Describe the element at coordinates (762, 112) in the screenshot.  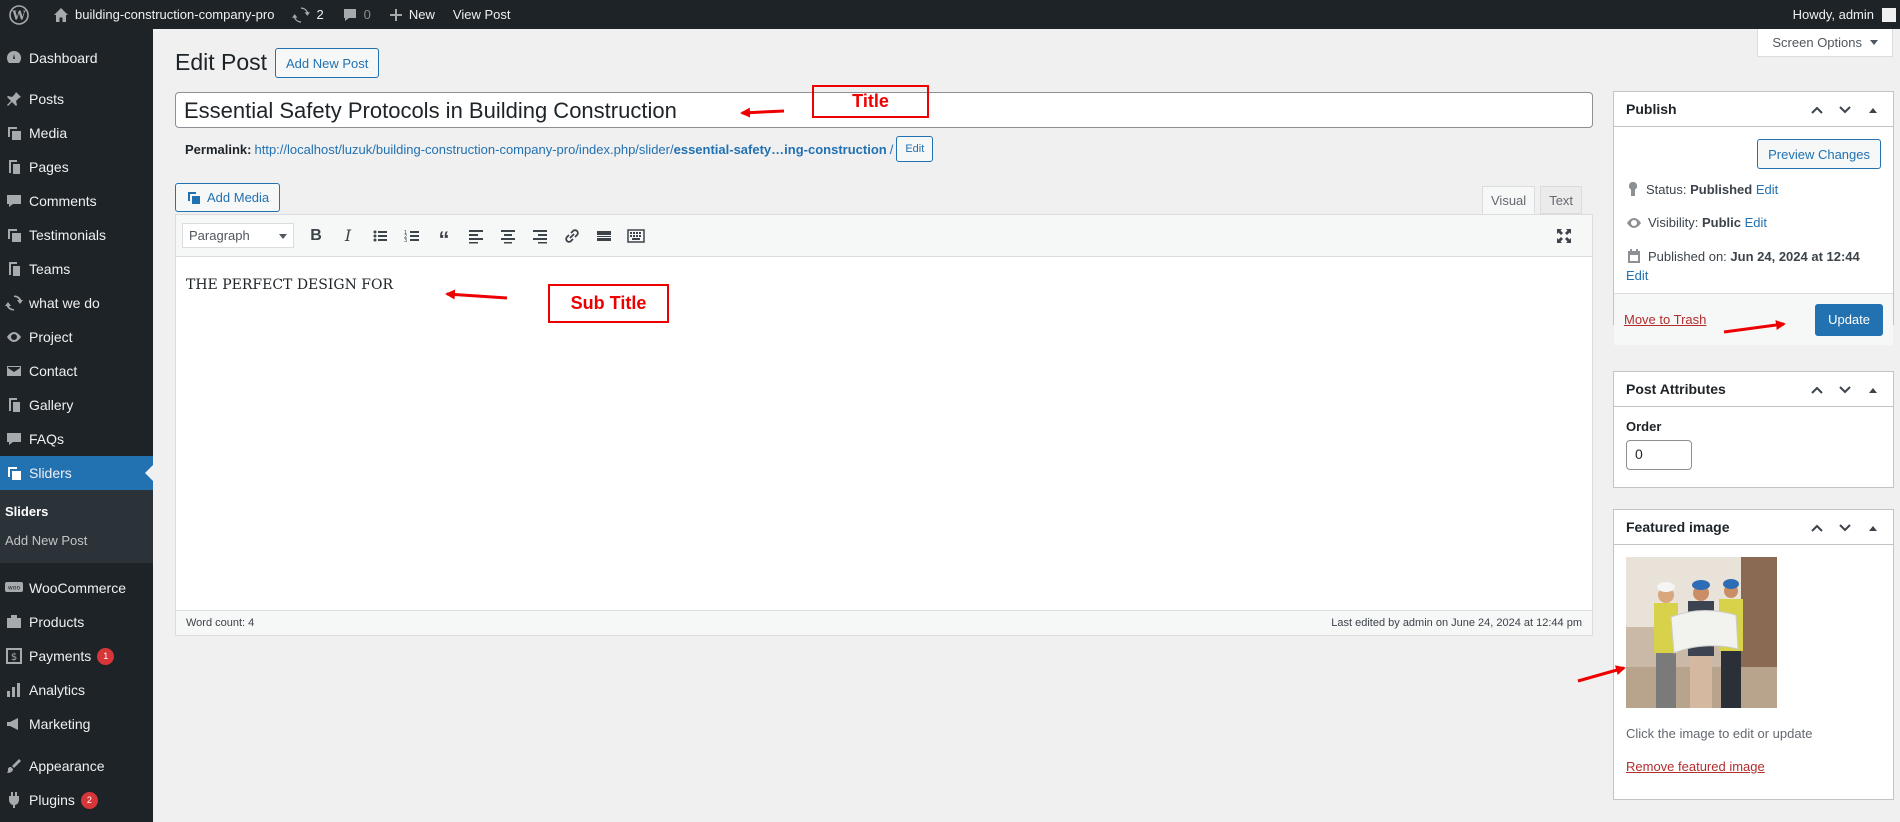
I see `title-arrow` at that location.